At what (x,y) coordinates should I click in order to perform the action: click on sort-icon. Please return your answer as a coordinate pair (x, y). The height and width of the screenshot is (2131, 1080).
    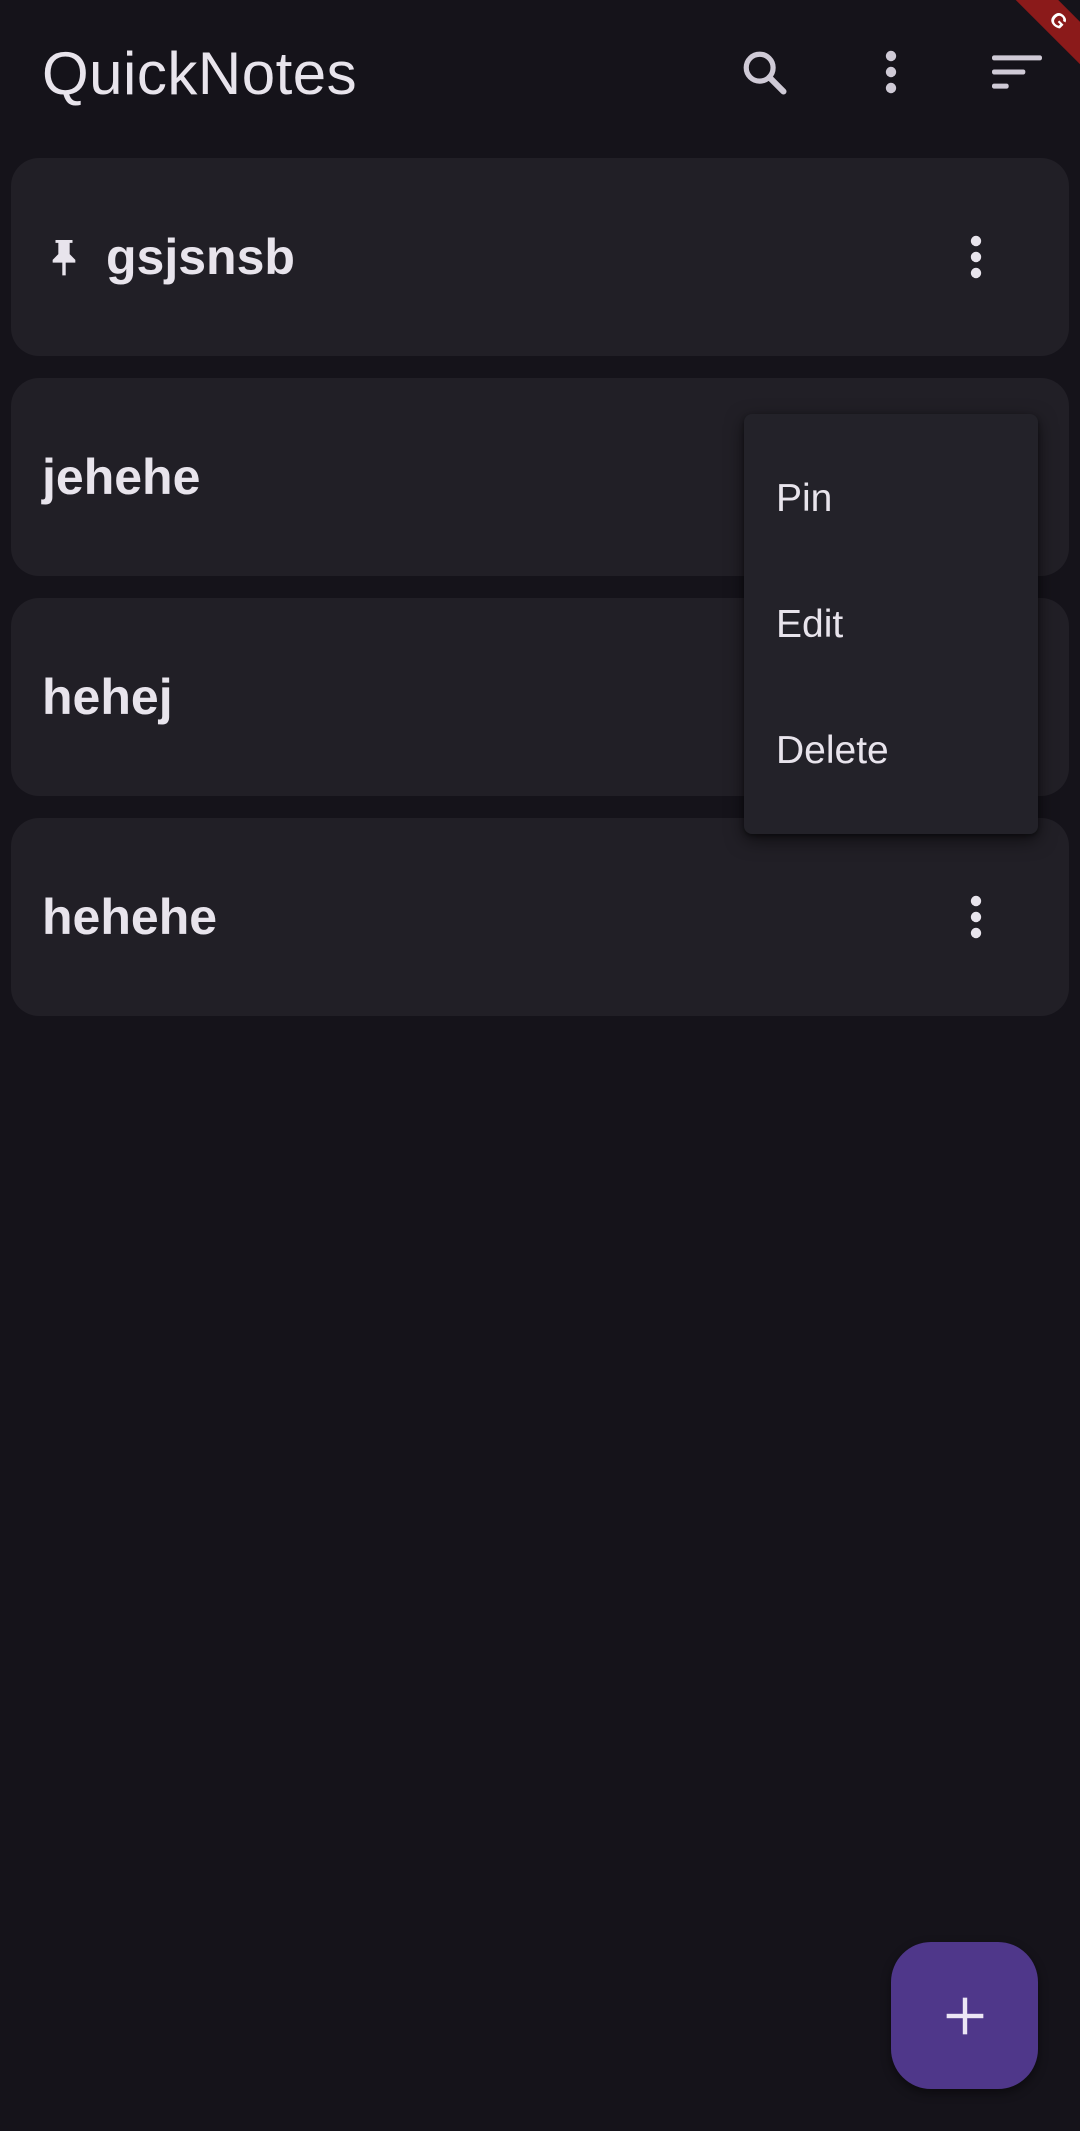
    Looking at the image, I should click on (1017, 72).